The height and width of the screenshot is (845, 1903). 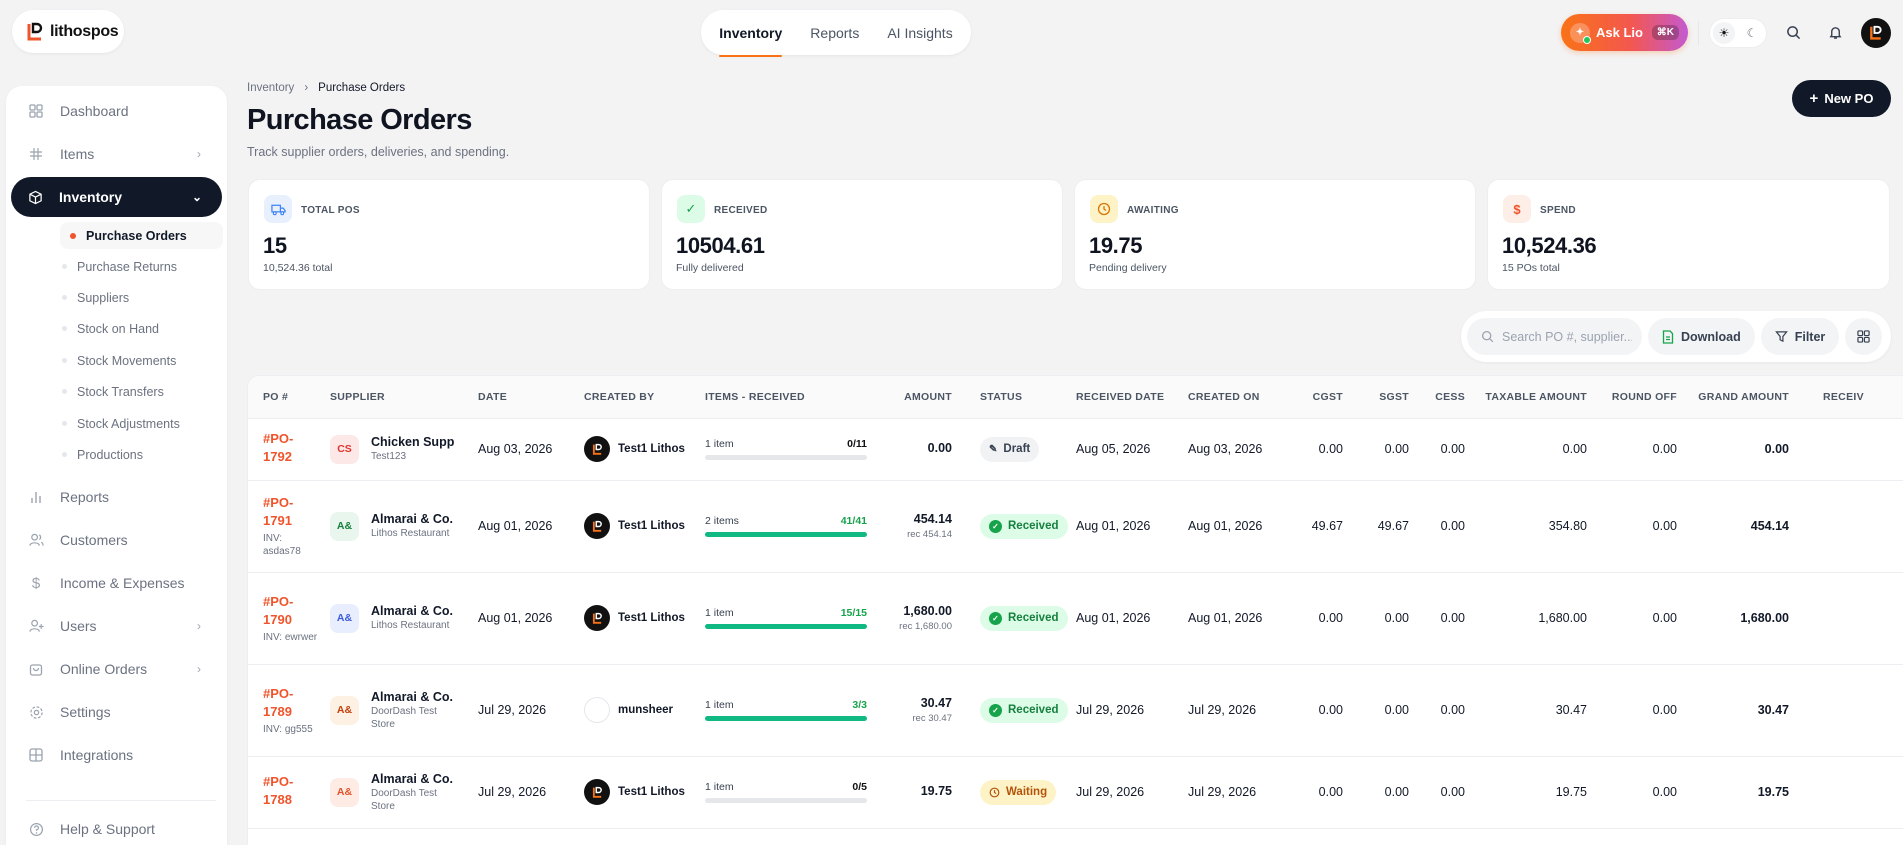 What do you see at coordinates (651, 526) in the screenshot?
I see `creator-name: Test1 Lithos` at bounding box center [651, 526].